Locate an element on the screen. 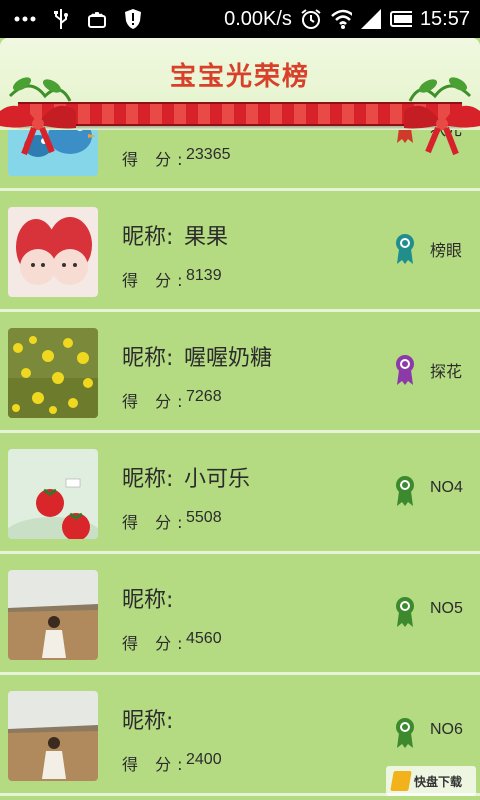 This screenshot has height=800, width=480. score-value: 8139 is located at coordinates (204, 275).